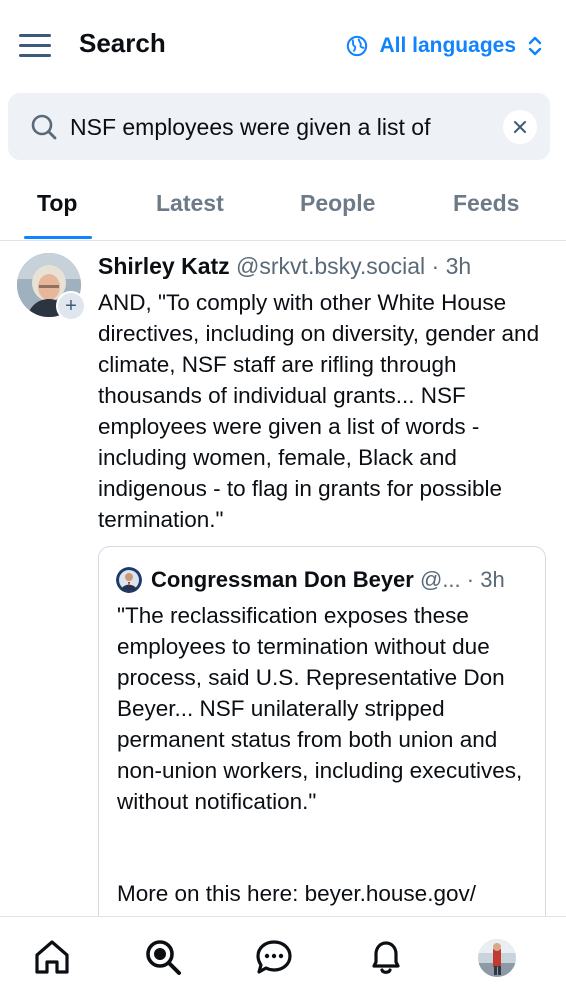 Image resolution: width=566 pixels, height=1001 pixels. I want to click on quote-header: Congressman Don Beyer @... · 3h, so click(328, 580).